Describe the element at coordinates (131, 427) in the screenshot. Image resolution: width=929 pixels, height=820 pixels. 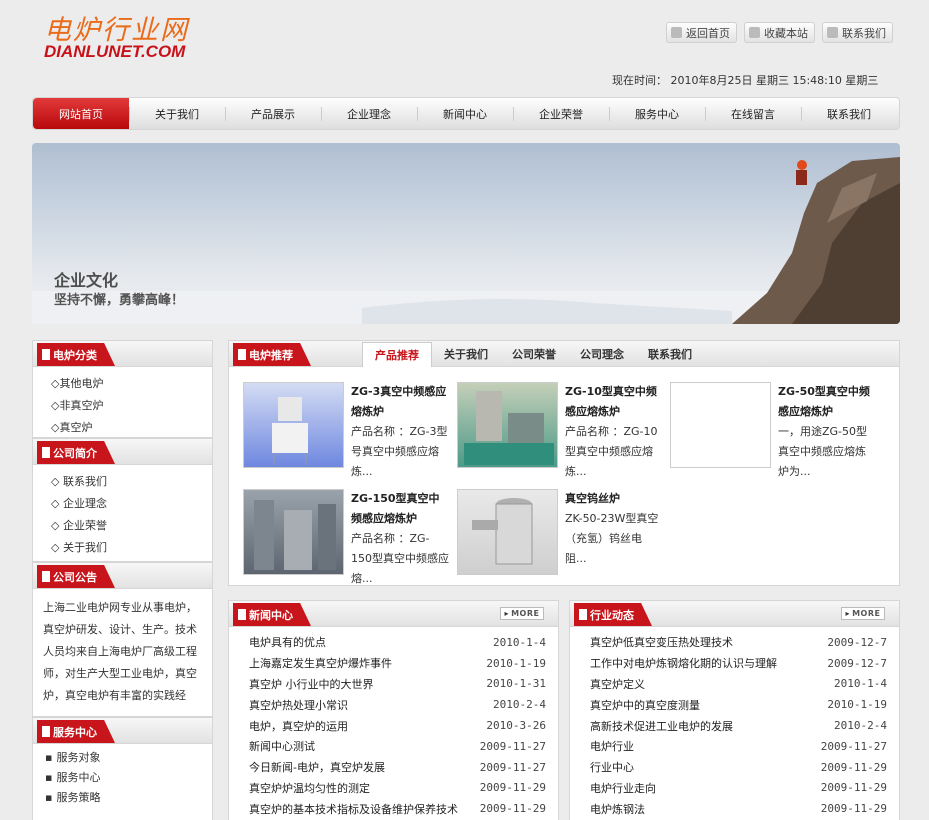
I see `category-item-vacuum: ◇真空炉` at that location.